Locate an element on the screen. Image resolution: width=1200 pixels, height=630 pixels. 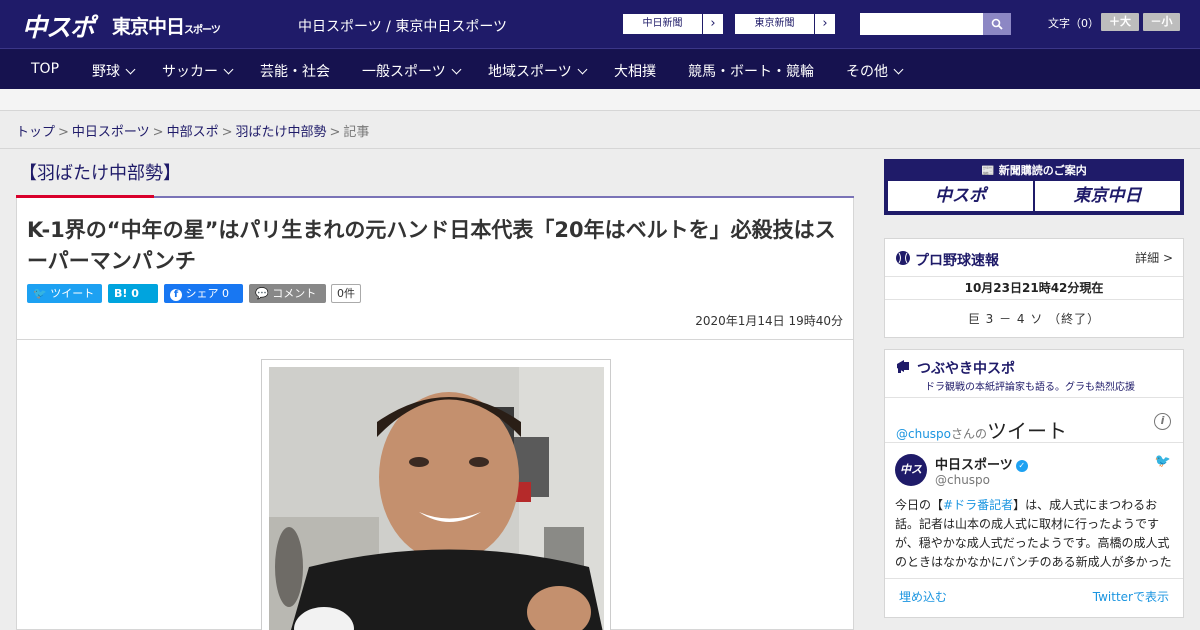
facebook-share-label: シェア 0 is located at coordinates (207, 293).